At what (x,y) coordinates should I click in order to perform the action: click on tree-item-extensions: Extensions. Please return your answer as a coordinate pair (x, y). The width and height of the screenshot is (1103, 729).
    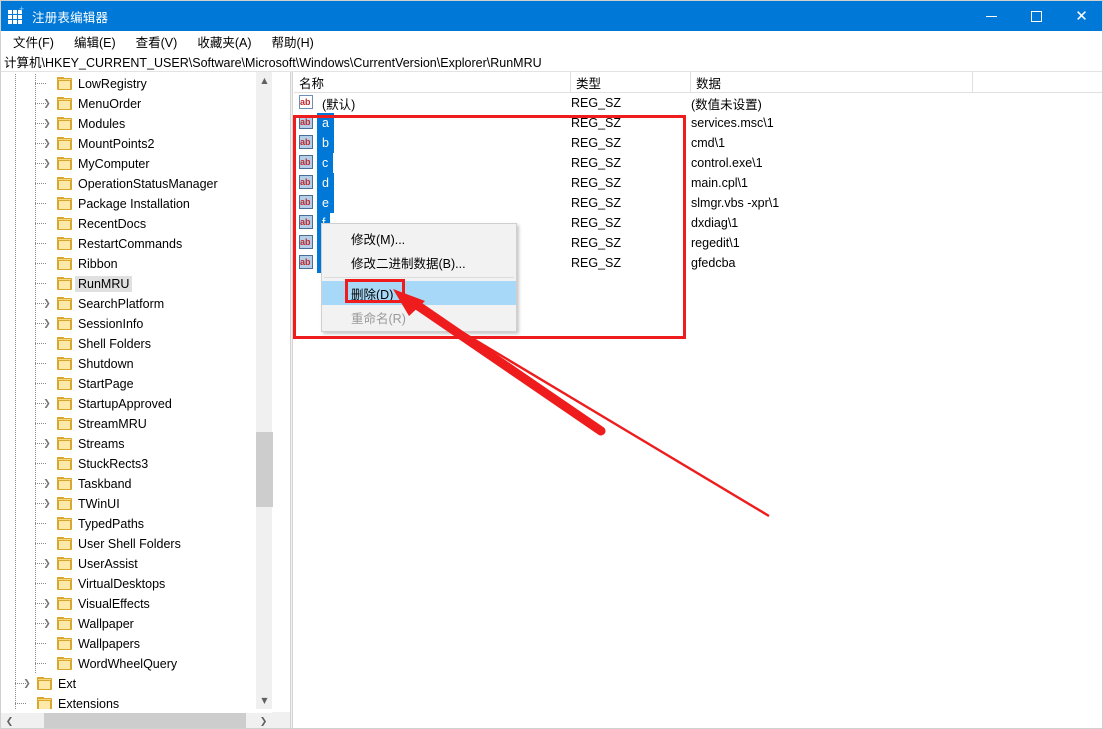
    Looking at the image, I should click on (136, 701).